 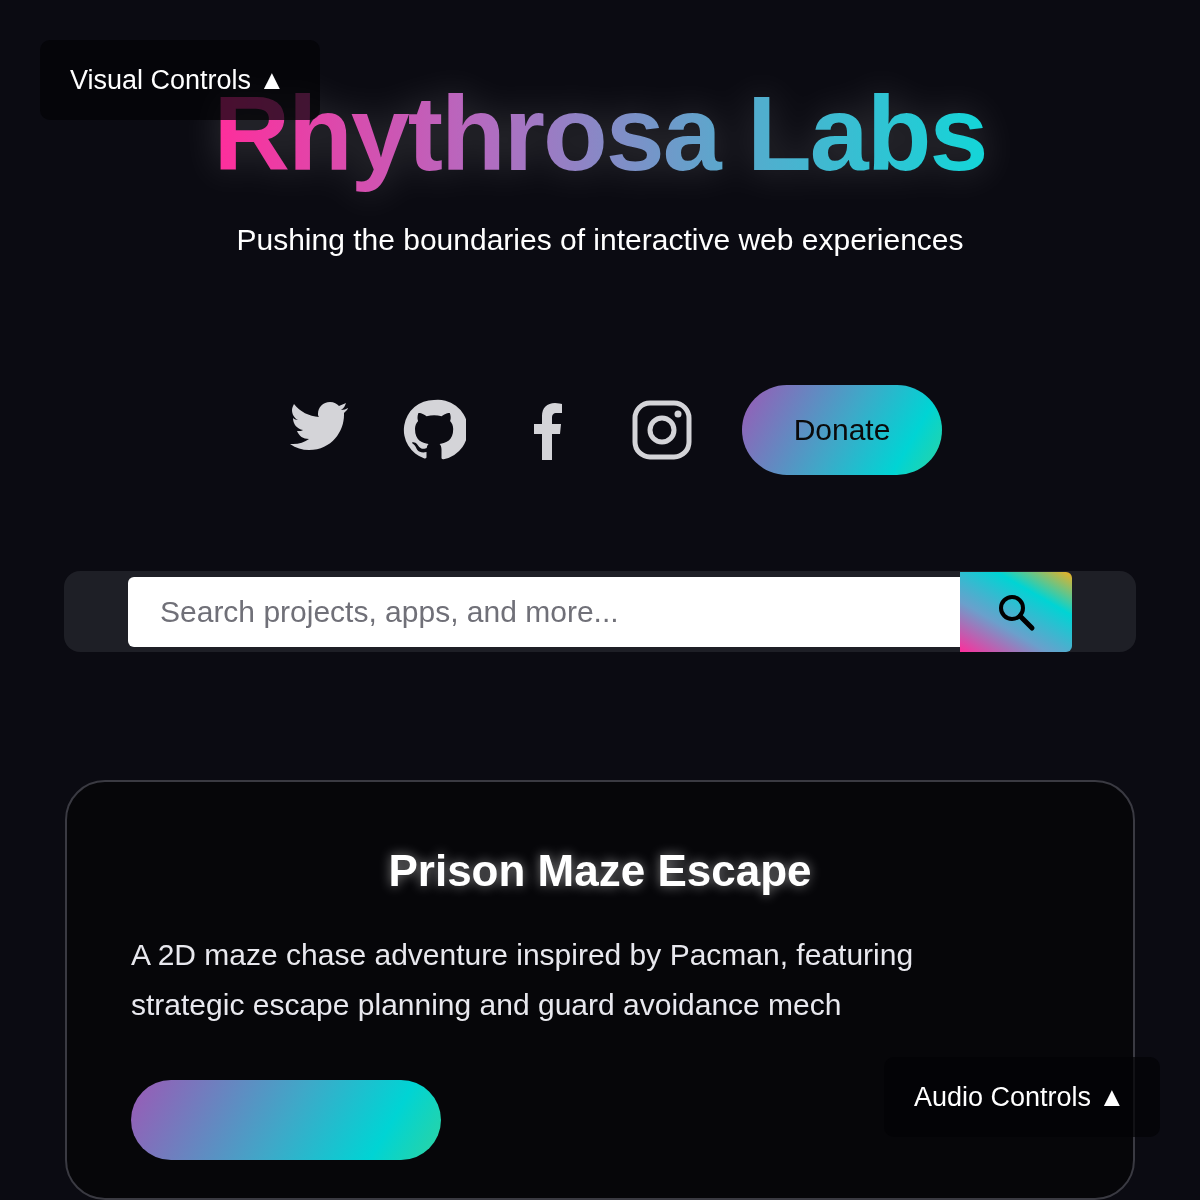 I want to click on project-title: Prison Maze Escape, so click(x=600, y=871).